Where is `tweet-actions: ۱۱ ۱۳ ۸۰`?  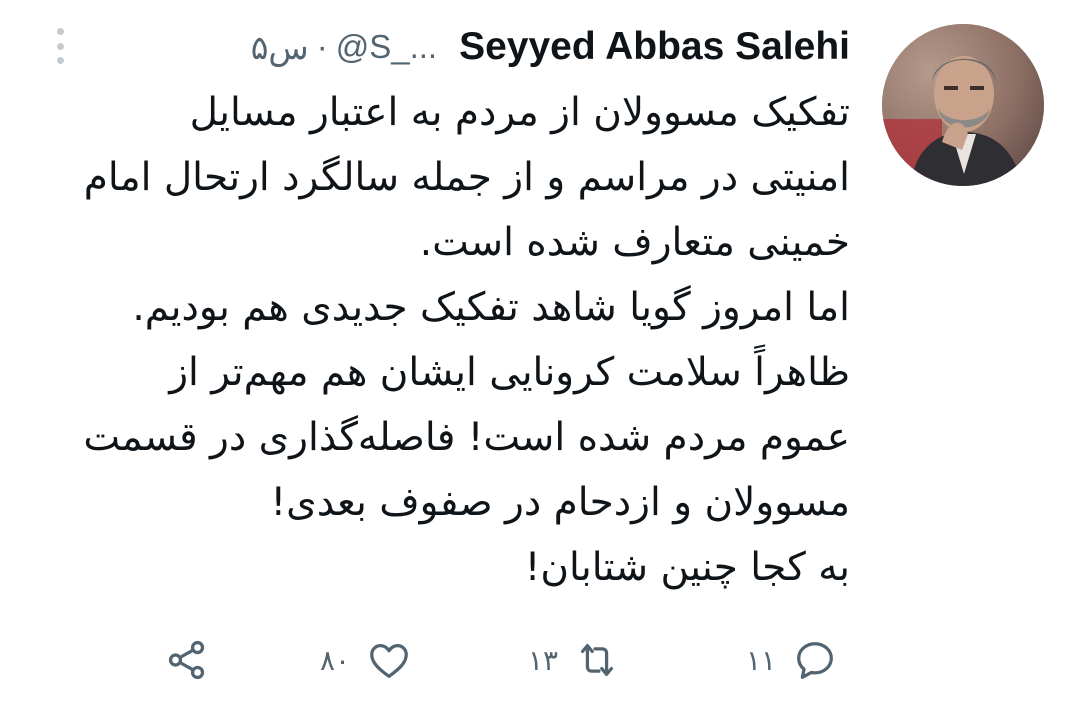
tweet-actions: ۱۱ ۱۳ ۸۰ is located at coordinates (540, 660).